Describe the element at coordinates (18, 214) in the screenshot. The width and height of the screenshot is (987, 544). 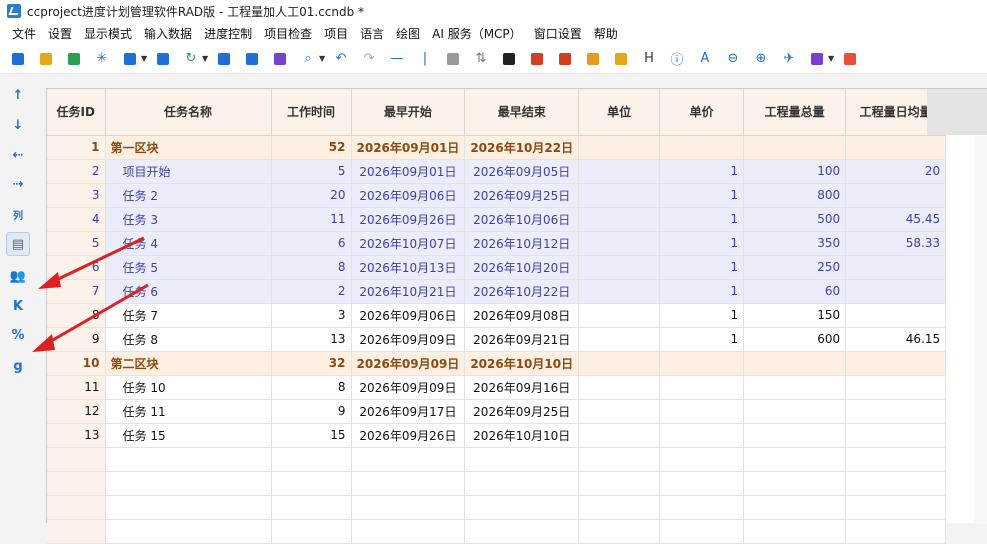
I see `column-icon: 列` at that location.